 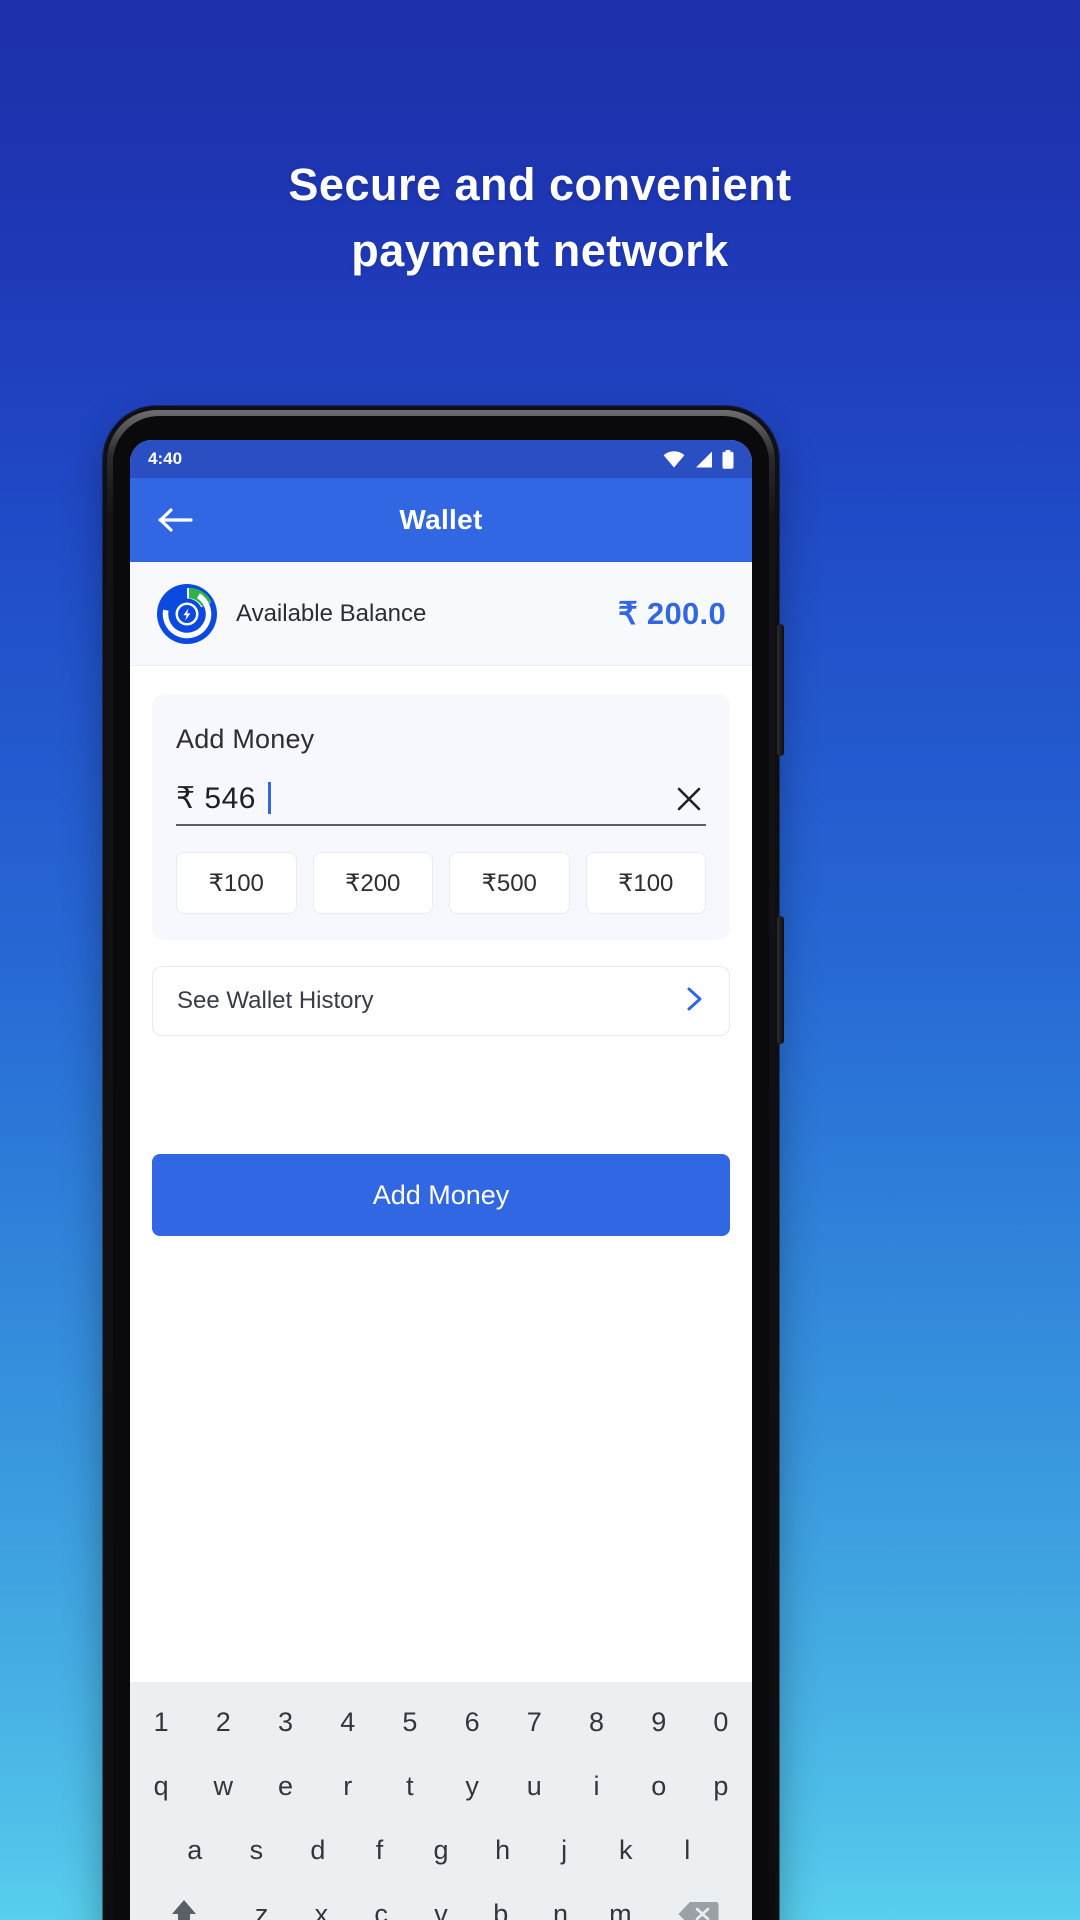 I want to click on status-bar-icons, so click(x=698, y=459).